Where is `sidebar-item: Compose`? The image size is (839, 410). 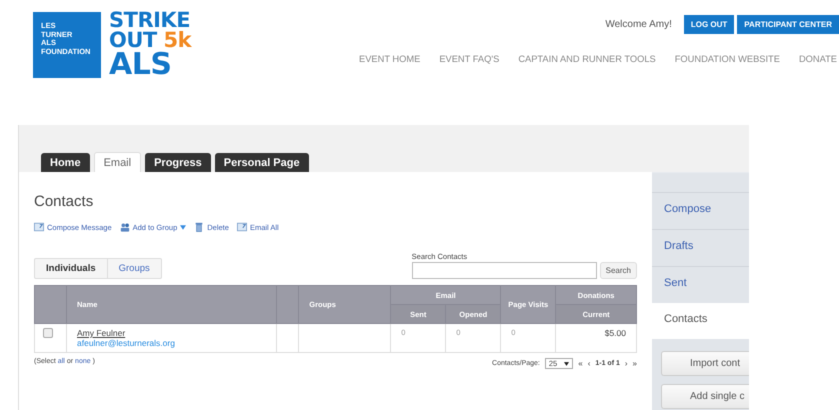 sidebar-item: Compose is located at coordinates (700, 210).